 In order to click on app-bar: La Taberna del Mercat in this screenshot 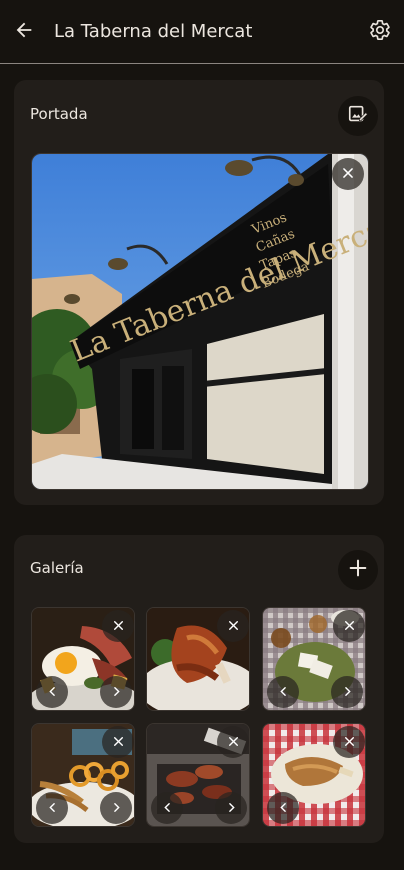, I will do `click(202, 32)`.